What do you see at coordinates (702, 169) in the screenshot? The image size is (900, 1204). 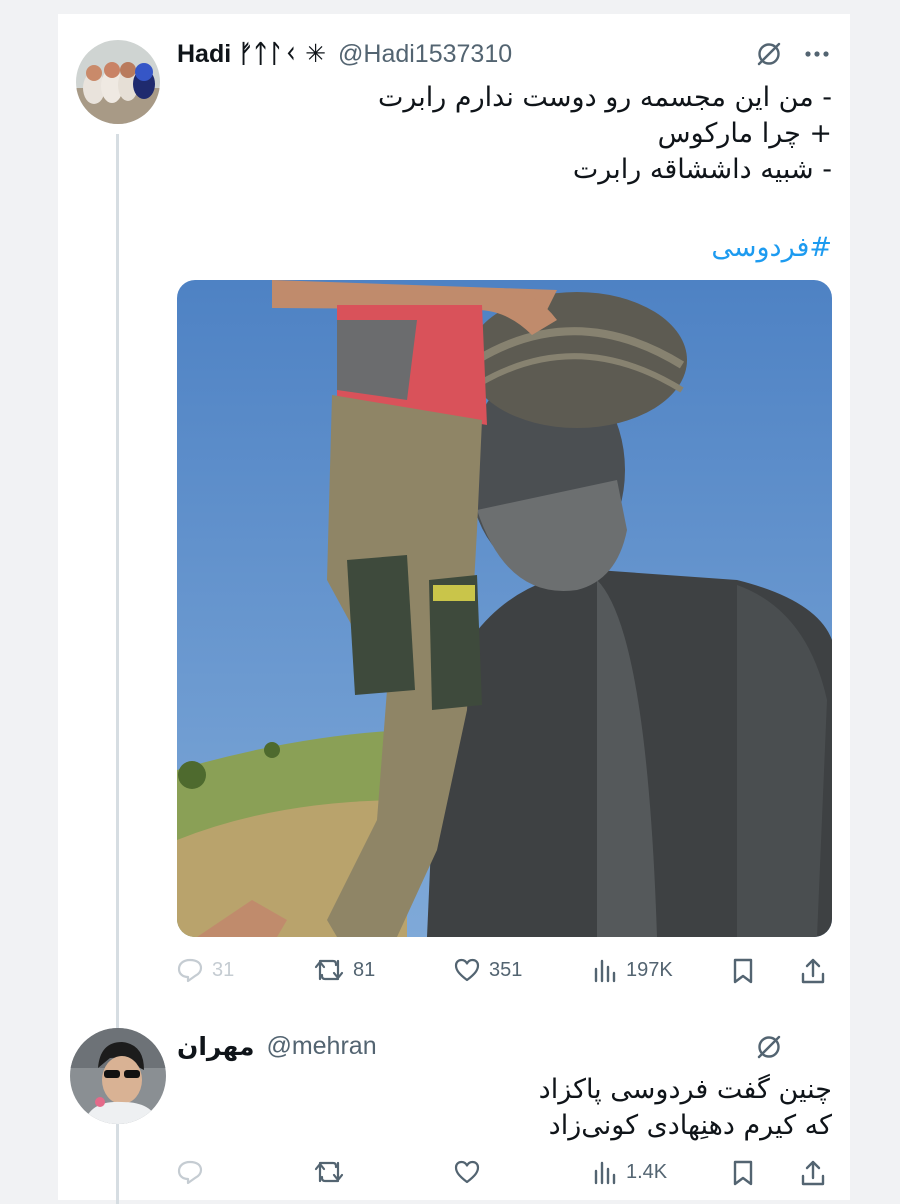 I see `tweet-text-line: - شبیه داششاقه رابرت` at bounding box center [702, 169].